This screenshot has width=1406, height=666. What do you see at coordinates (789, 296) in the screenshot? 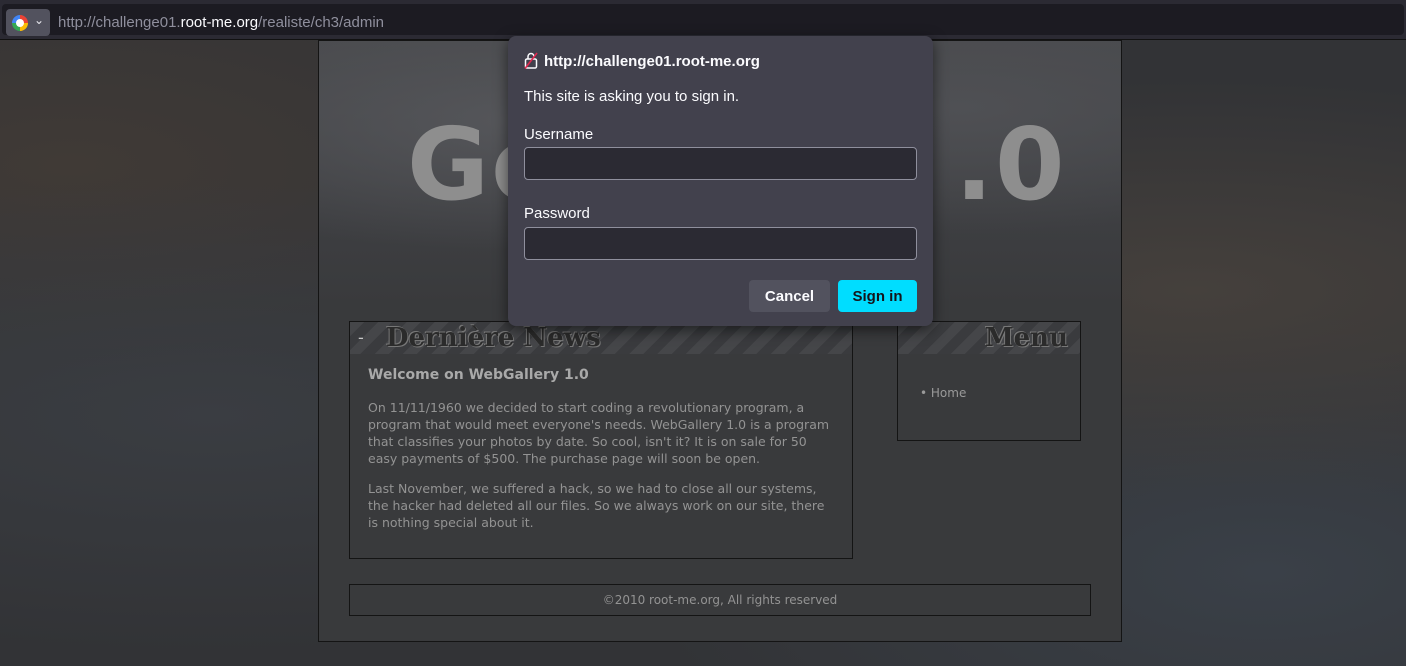
I see `cancel-button: Cancel` at bounding box center [789, 296].